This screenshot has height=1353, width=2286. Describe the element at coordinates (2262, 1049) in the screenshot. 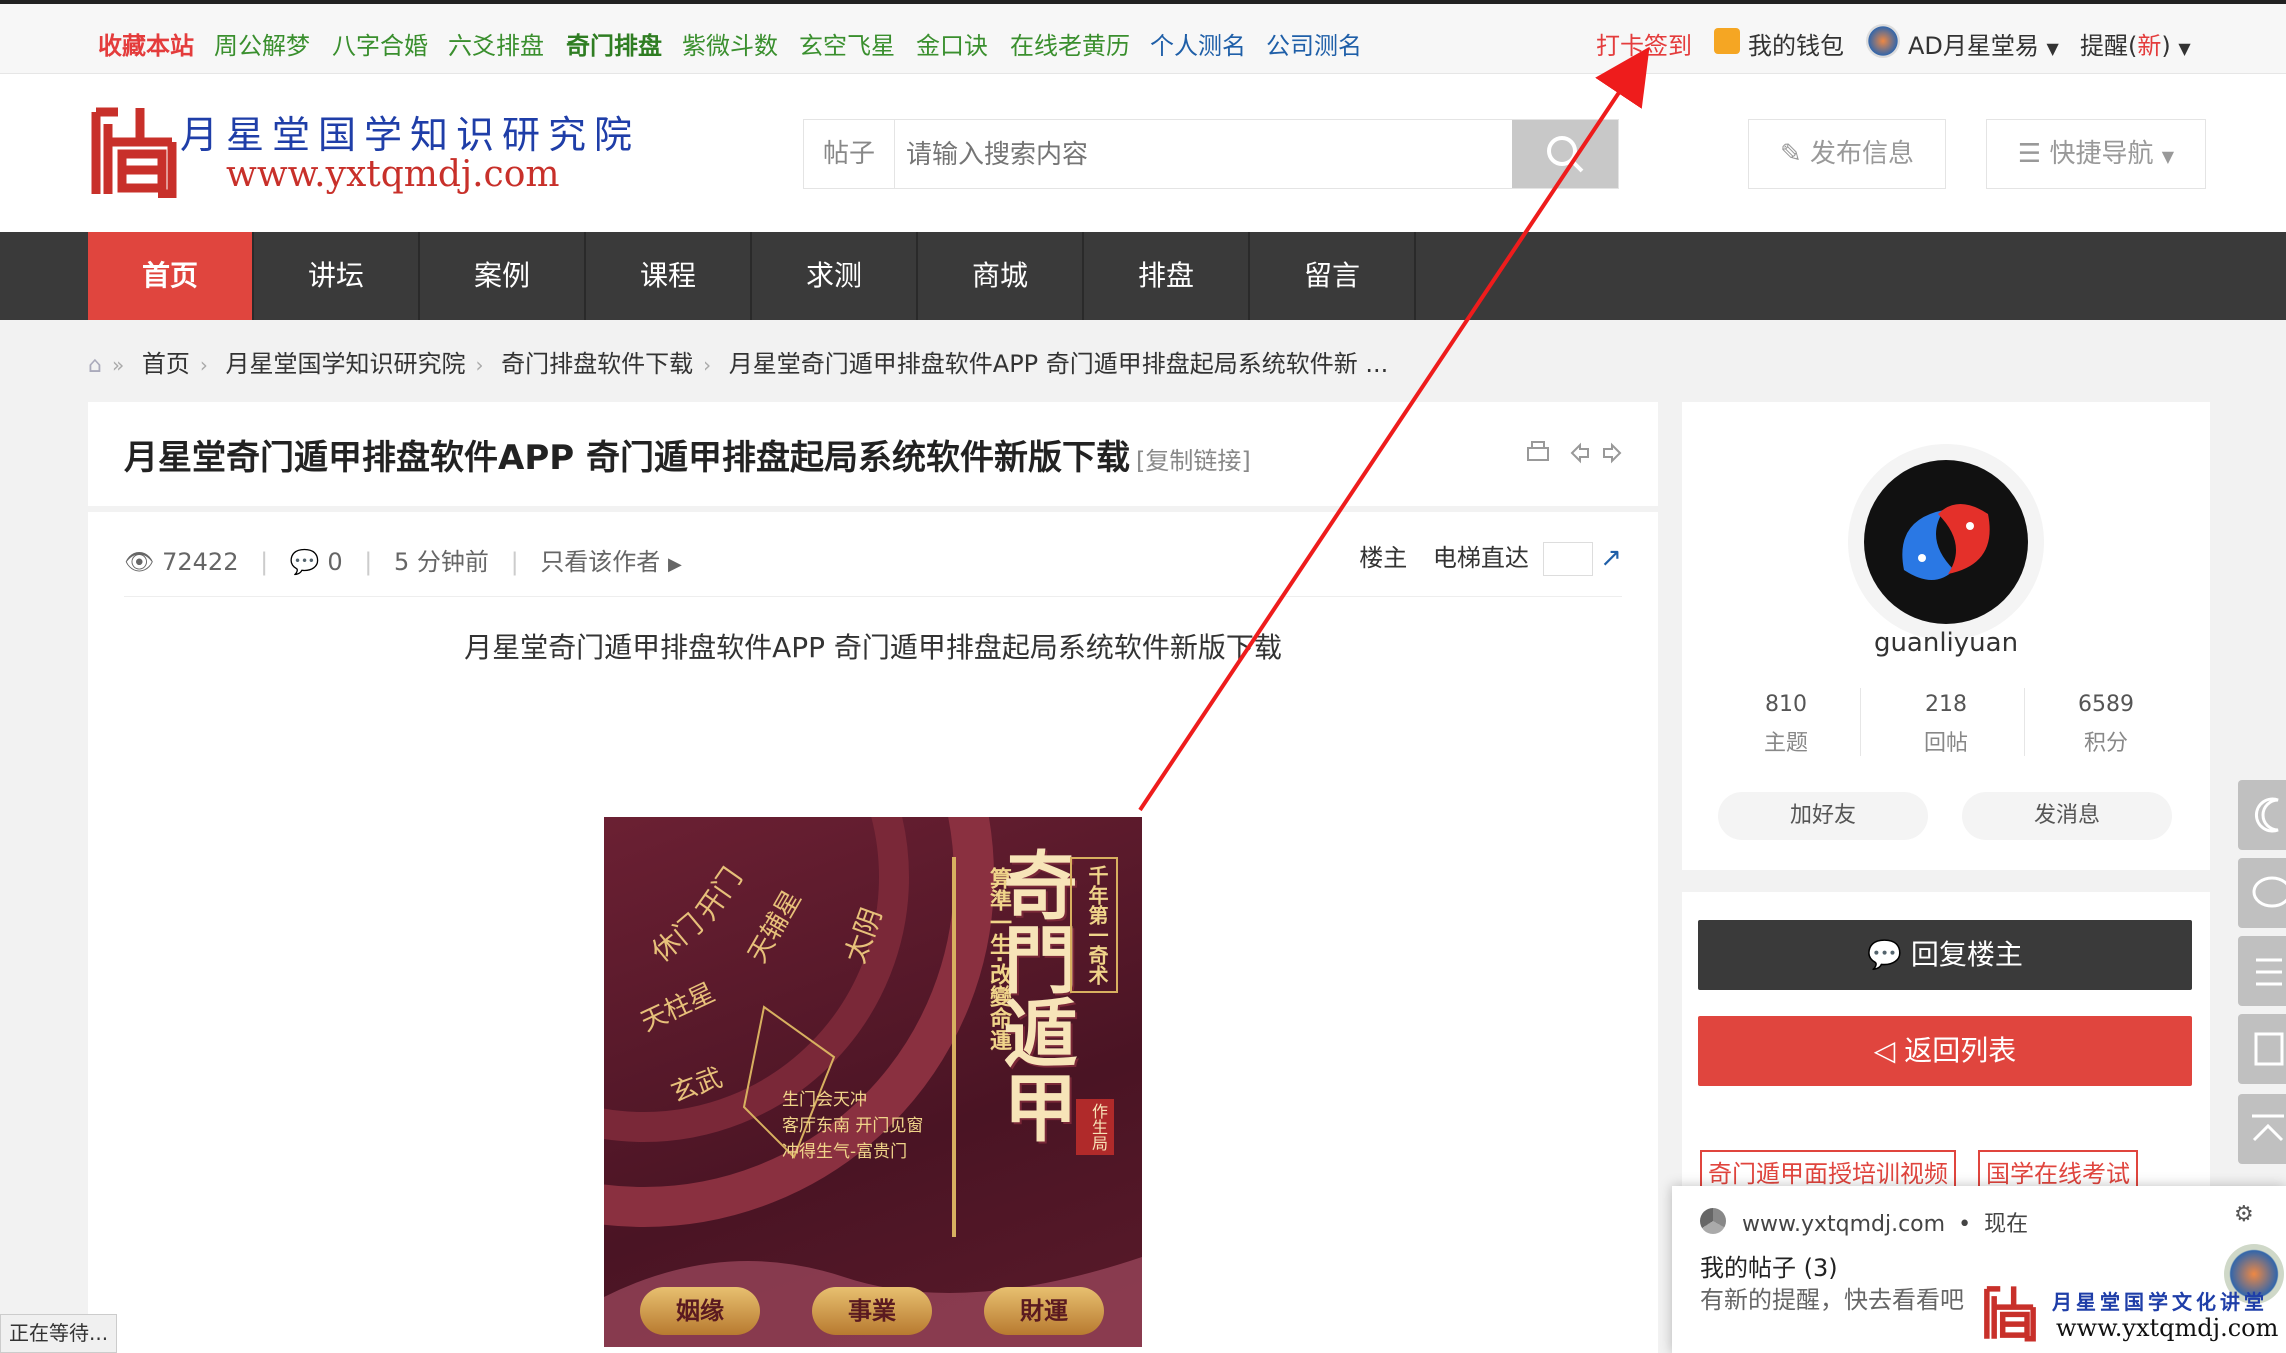

I see `edit-tool` at that location.